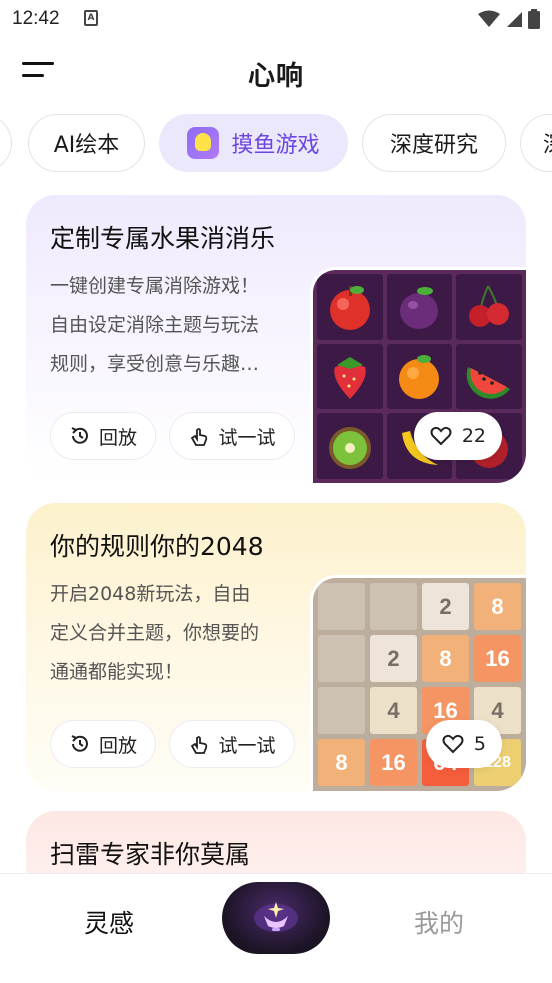  Describe the element at coordinates (157, 546) in the screenshot. I see `card-title: 你的规则你的2048` at that location.